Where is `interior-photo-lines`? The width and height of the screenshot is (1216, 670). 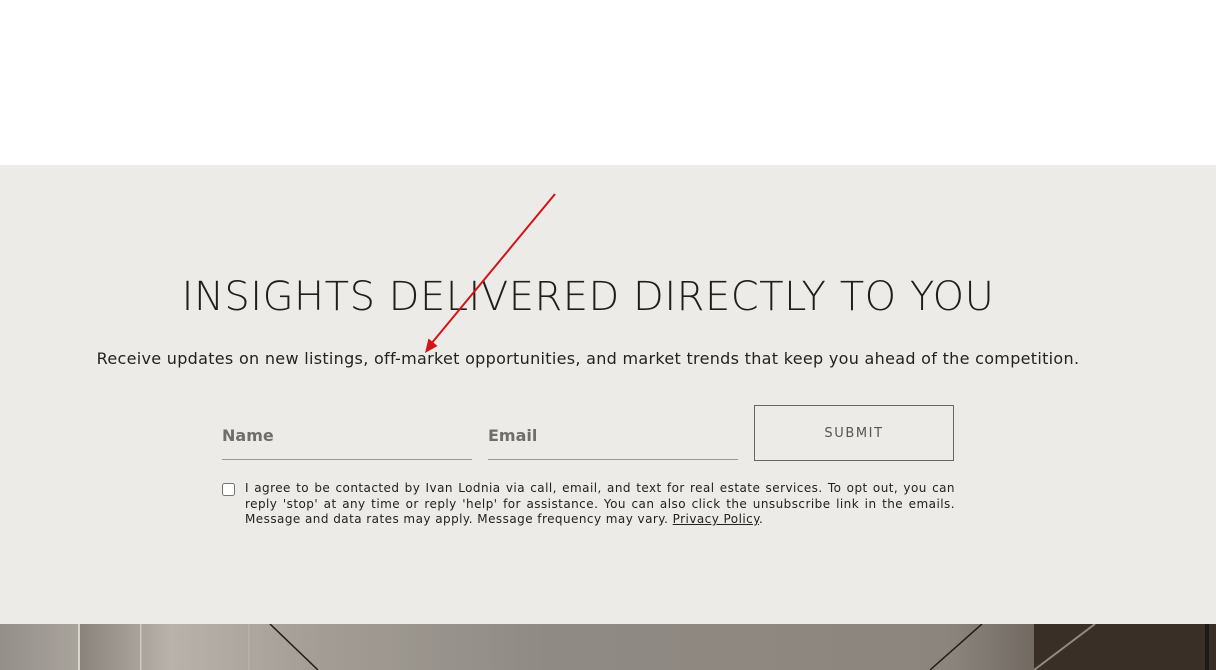
interior-photo-lines is located at coordinates (608, 647).